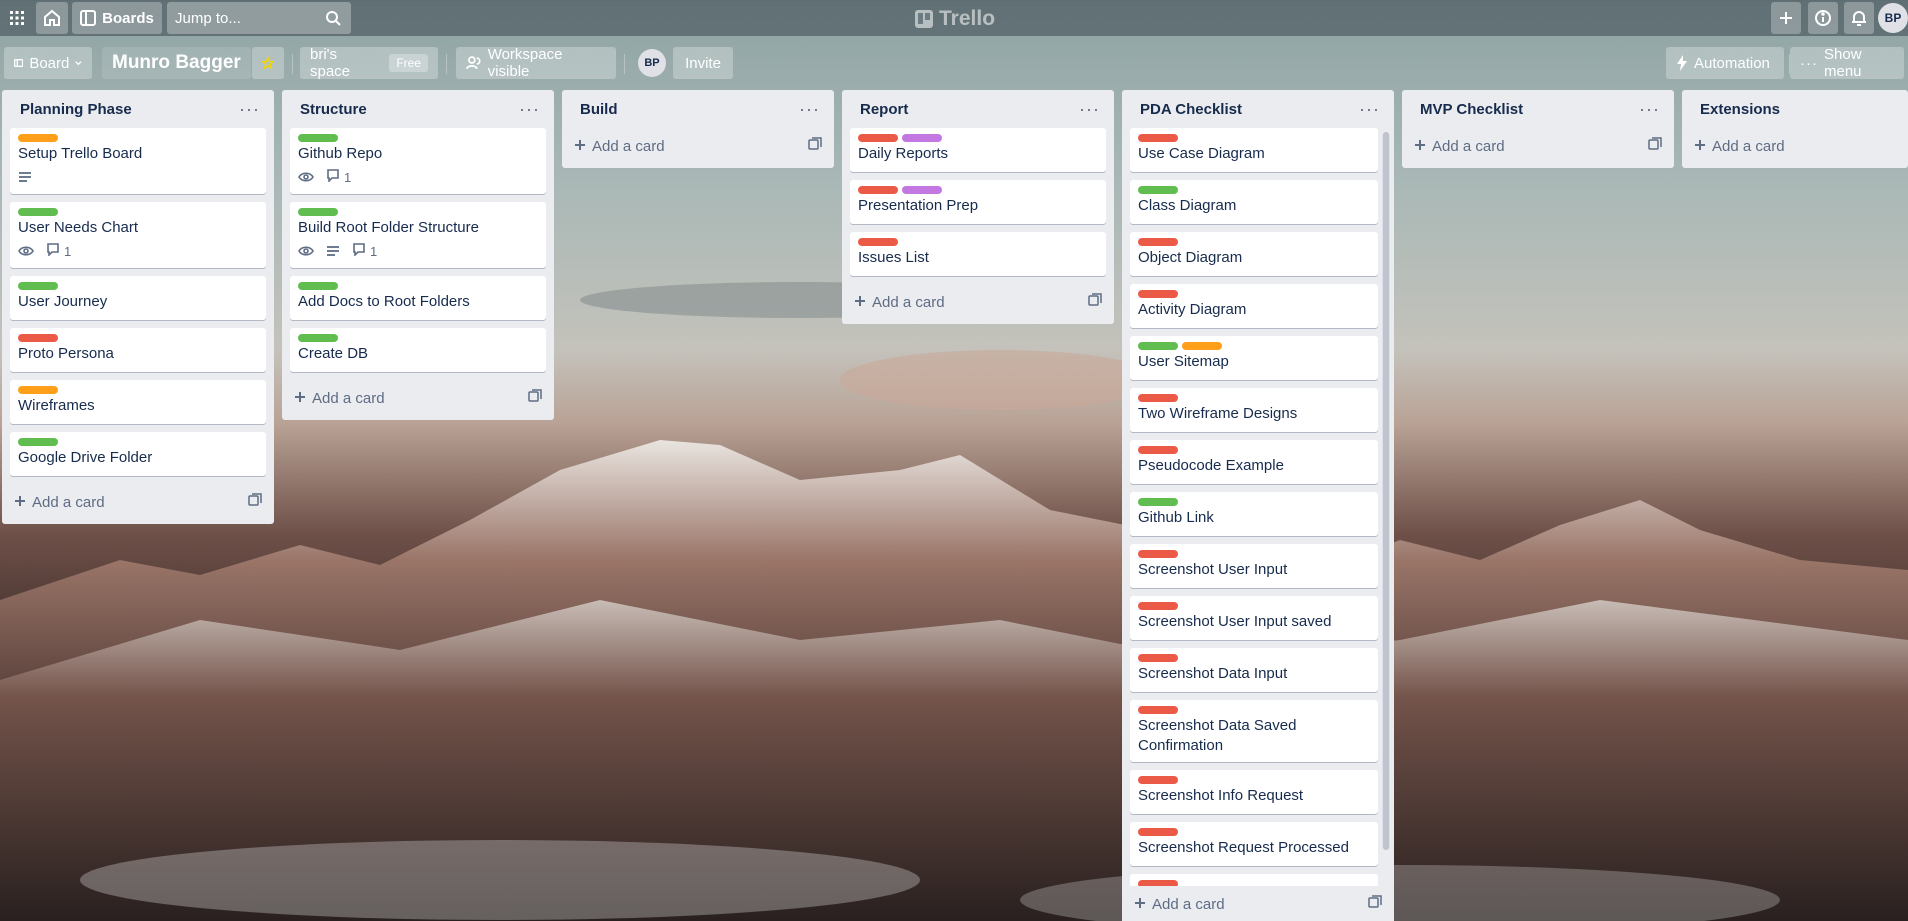 The height and width of the screenshot is (921, 1908). I want to click on notifications-button, so click(1859, 18).